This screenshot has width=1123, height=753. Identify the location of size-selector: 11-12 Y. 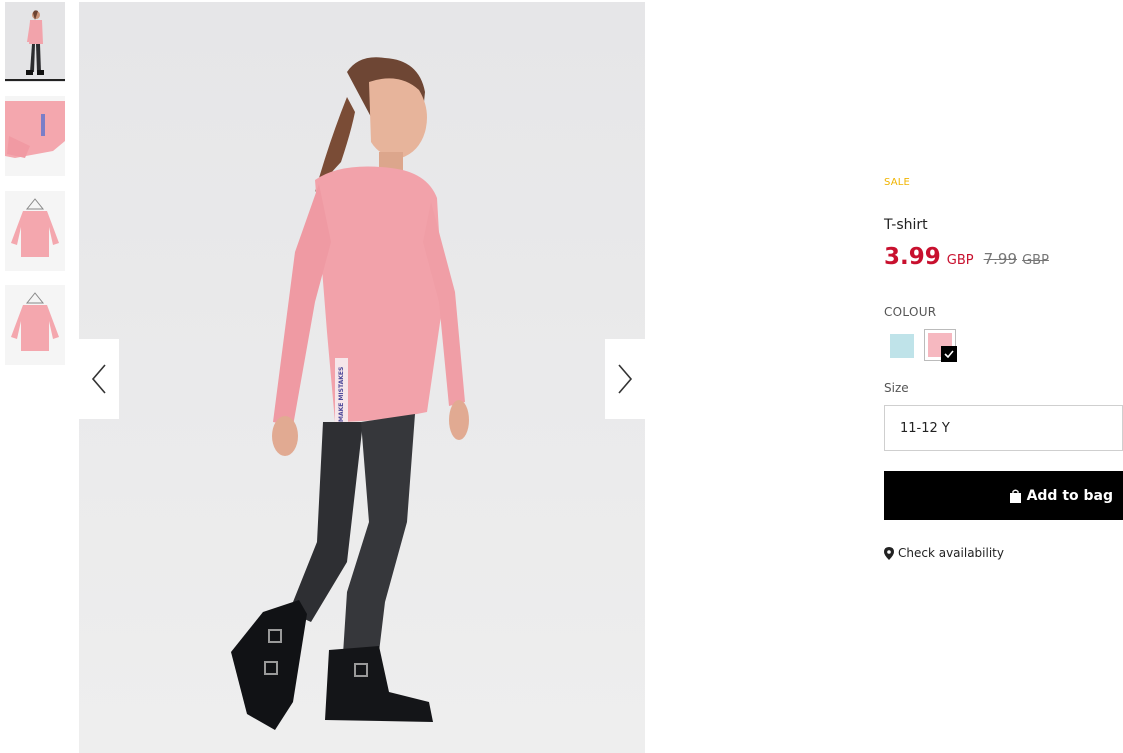
(1003, 428).